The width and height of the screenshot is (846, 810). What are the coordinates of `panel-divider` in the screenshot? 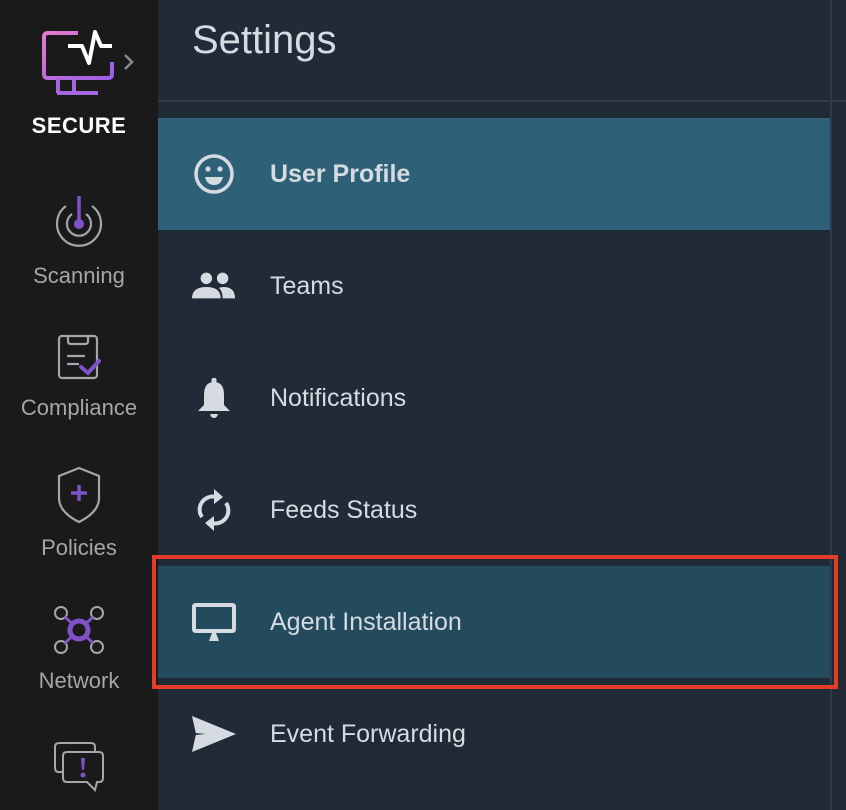 It's located at (831, 405).